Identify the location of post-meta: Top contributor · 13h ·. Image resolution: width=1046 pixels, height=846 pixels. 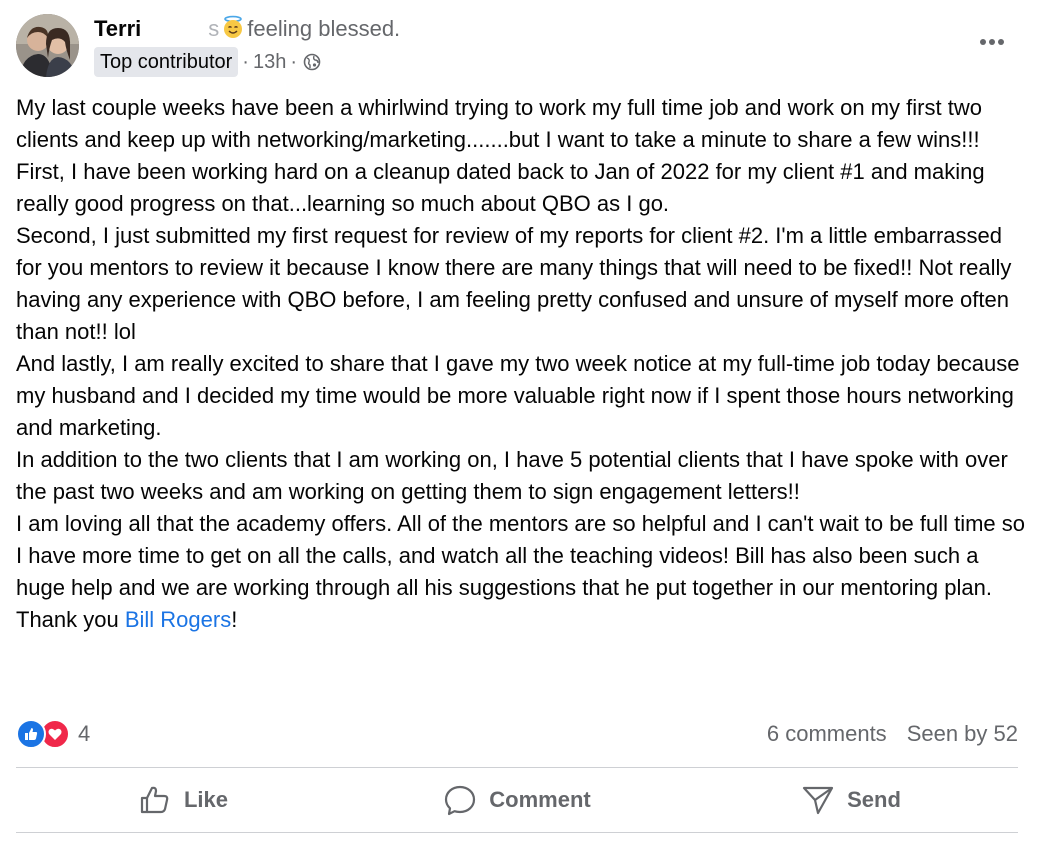
(530, 62).